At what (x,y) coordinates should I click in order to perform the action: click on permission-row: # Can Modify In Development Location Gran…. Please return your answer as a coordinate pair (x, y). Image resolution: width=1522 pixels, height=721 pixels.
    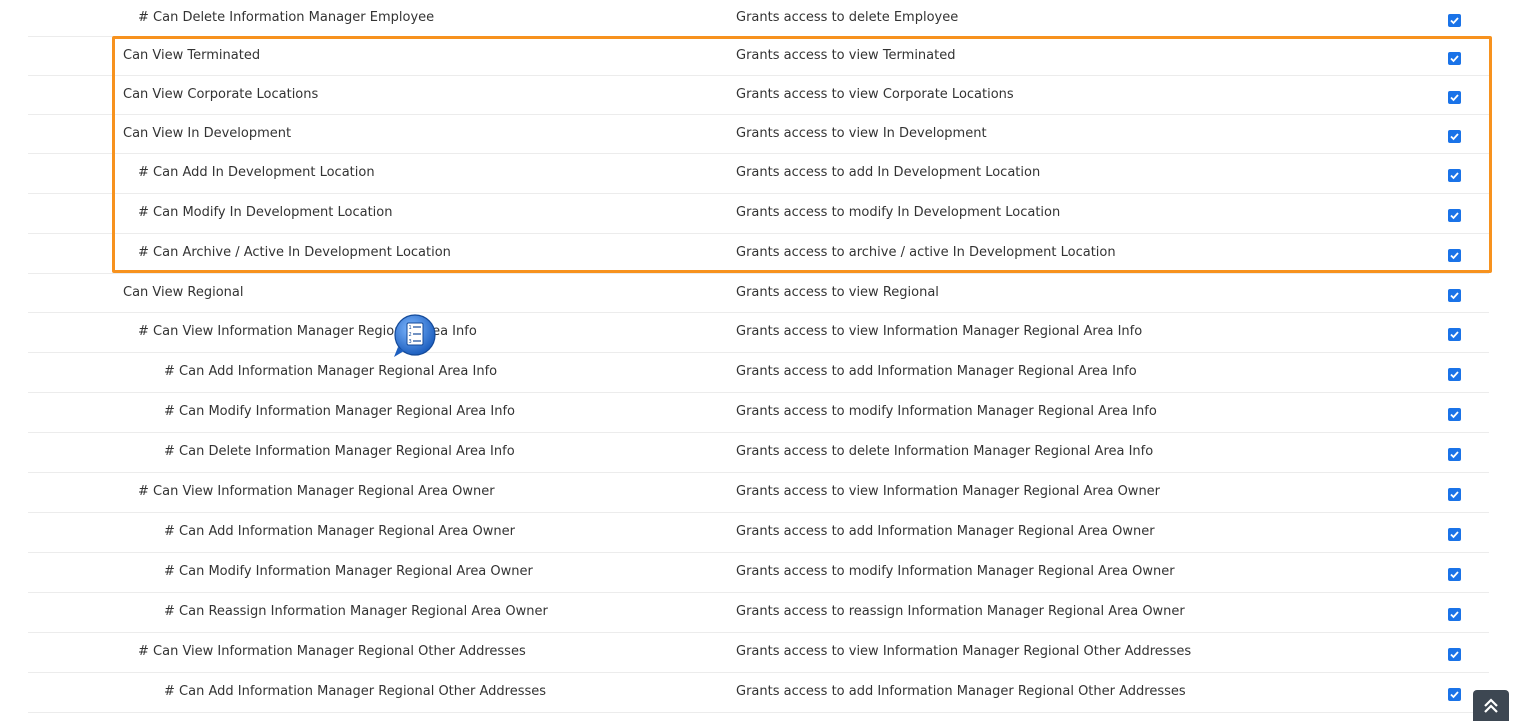
    Looking at the image, I should click on (758, 214).